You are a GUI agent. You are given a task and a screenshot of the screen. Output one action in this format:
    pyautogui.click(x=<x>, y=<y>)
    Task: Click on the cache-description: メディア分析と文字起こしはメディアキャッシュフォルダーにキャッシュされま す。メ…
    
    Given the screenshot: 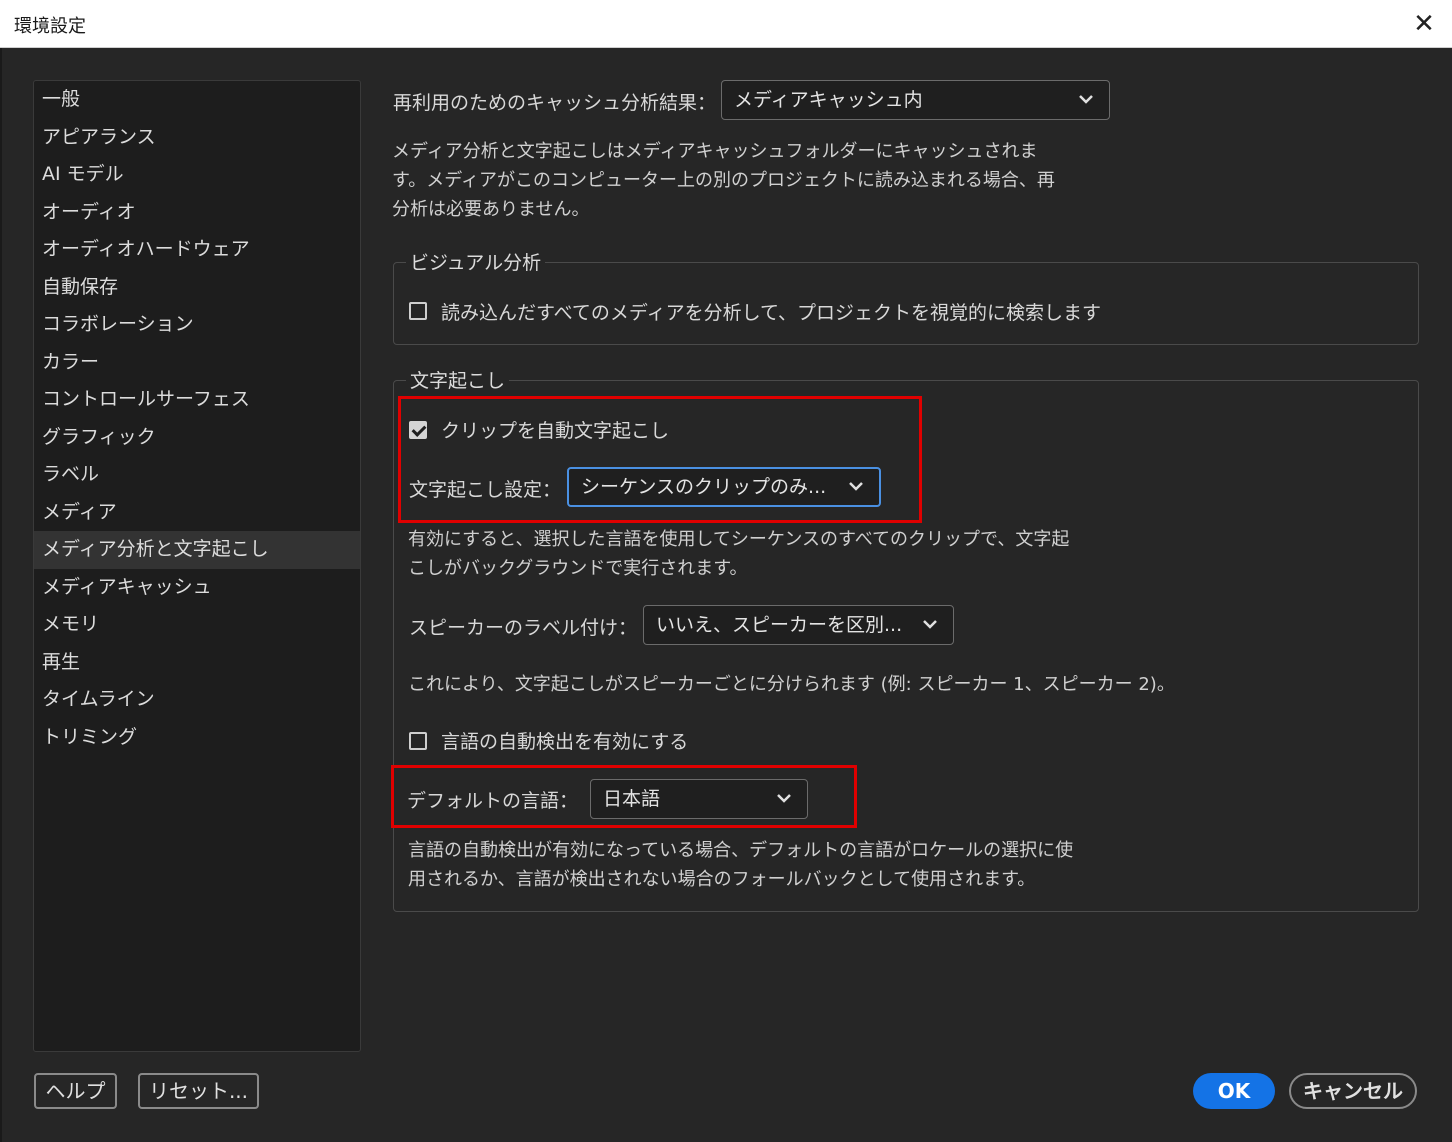 What is the action you would take?
    pyautogui.click(x=723, y=180)
    